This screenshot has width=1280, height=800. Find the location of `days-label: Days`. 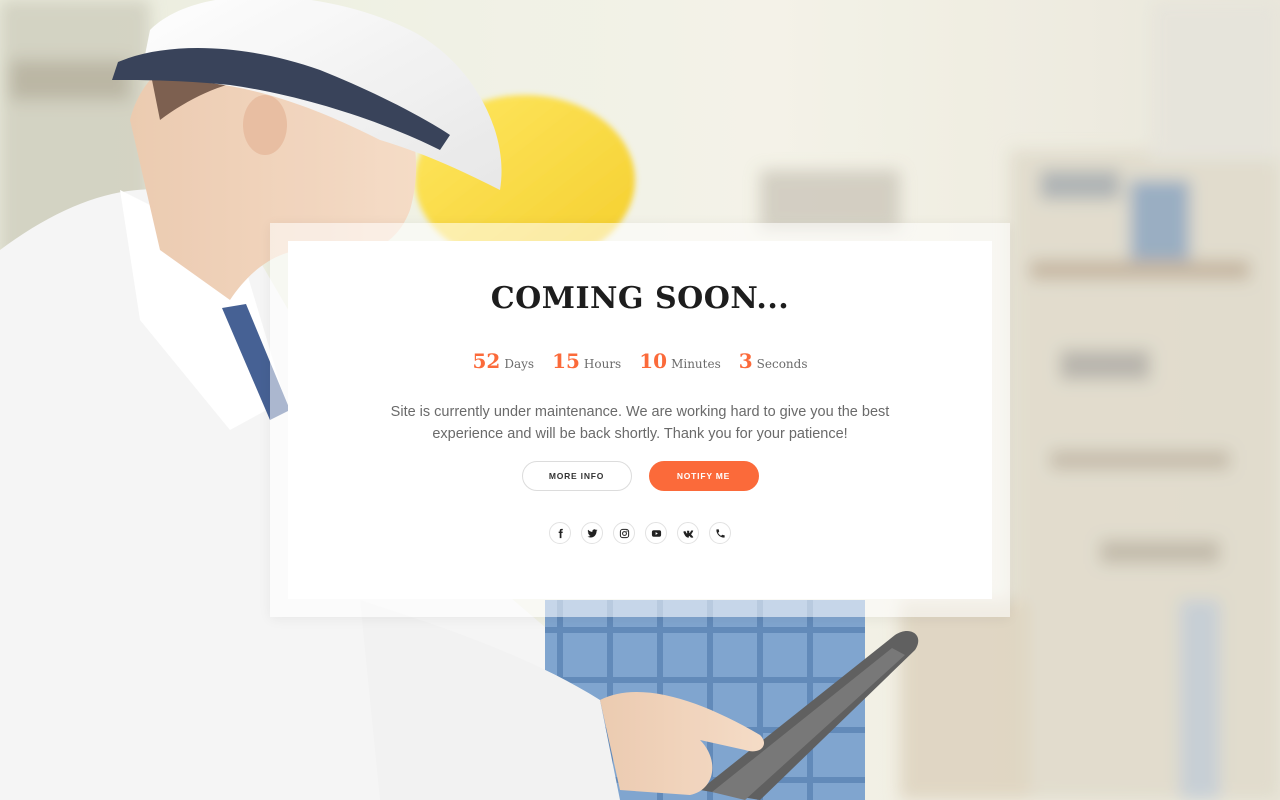

days-label: Days is located at coordinates (519, 364).